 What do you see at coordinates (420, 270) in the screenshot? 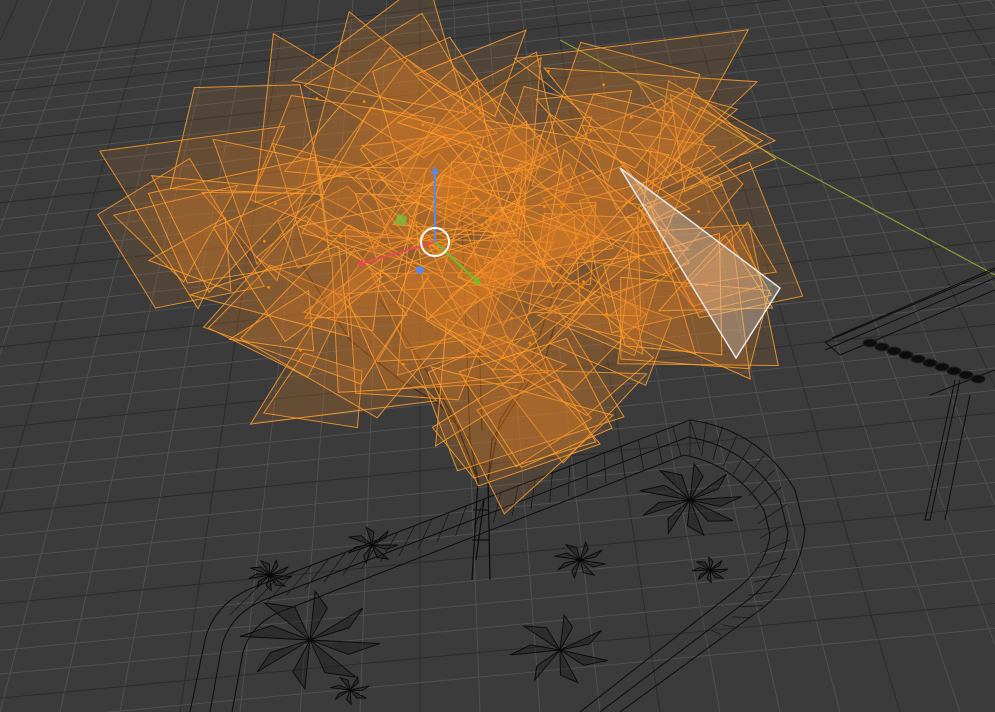
I see `gizmo-z-handle` at bounding box center [420, 270].